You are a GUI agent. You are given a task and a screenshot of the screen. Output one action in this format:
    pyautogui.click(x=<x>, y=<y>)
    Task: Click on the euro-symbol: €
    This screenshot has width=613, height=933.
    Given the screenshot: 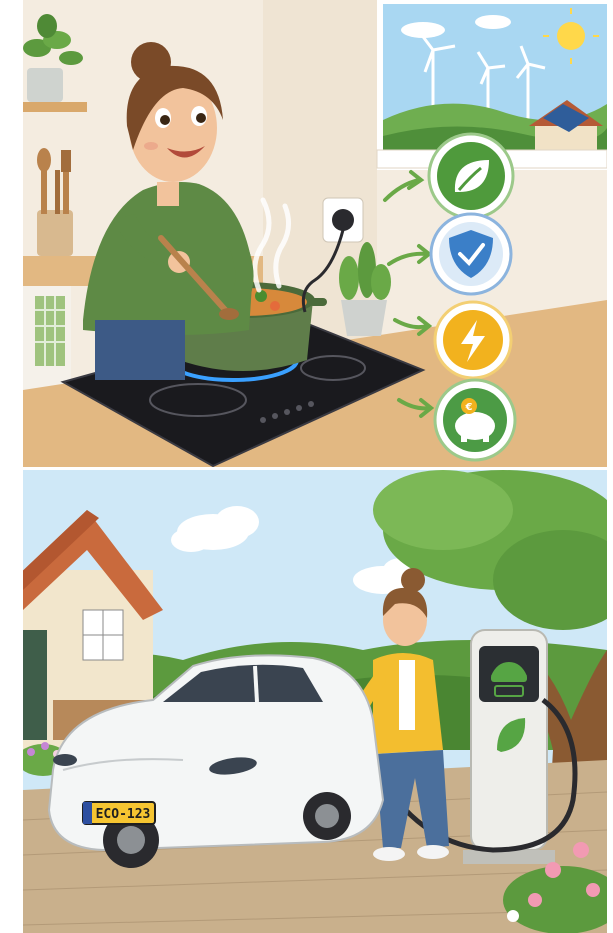 What is the action you would take?
    pyautogui.click(x=469, y=407)
    